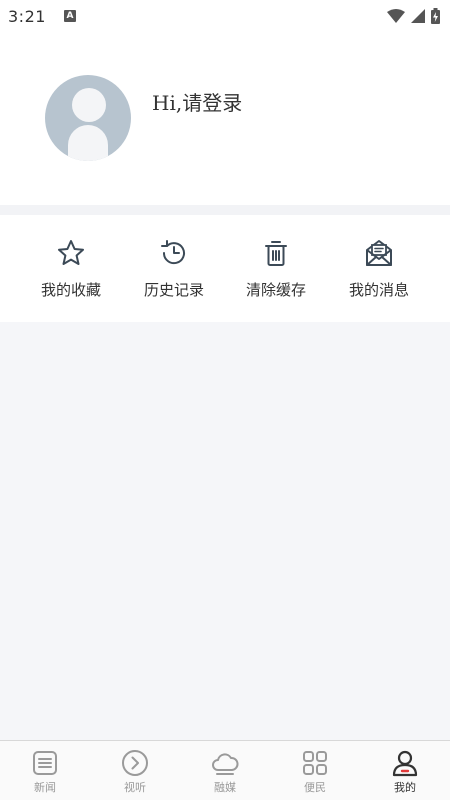 The width and height of the screenshot is (450, 800). Describe the element at coordinates (275, 290) in the screenshot. I see `clear-cache-label: 清除缓存` at that location.